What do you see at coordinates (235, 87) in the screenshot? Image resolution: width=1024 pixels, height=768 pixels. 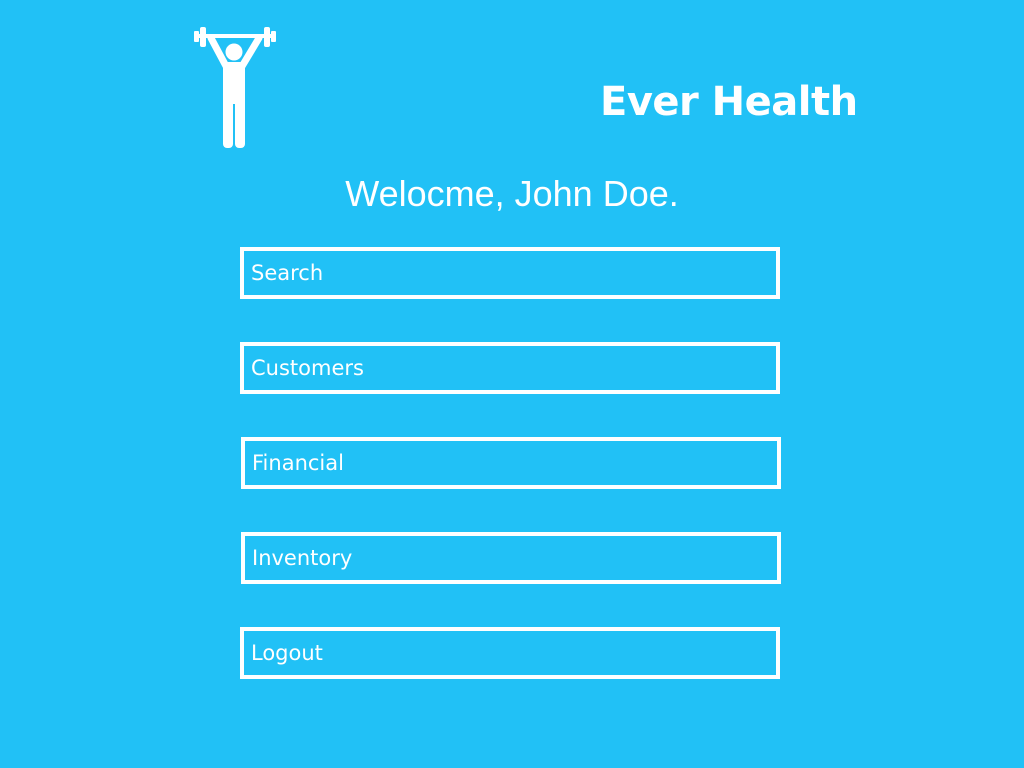 I see `weightlifter-icon` at bounding box center [235, 87].